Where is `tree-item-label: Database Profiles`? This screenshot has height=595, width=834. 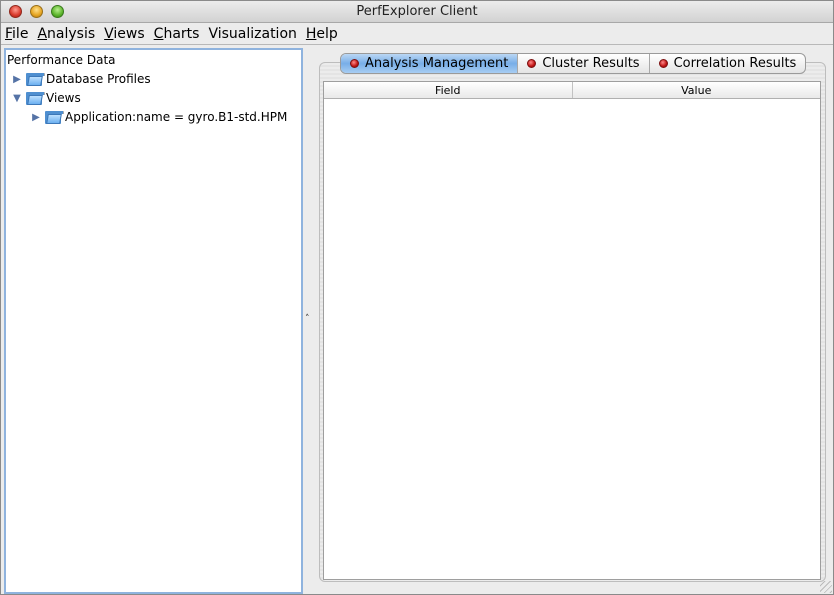
tree-item-label: Database Profiles is located at coordinates (98, 79).